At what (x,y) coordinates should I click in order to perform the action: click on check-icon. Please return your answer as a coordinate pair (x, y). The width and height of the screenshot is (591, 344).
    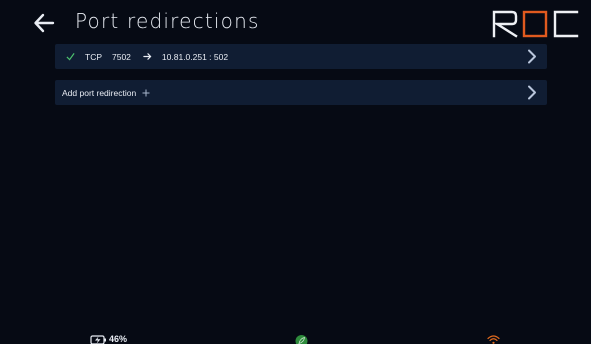
    Looking at the image, I should click on (70, 57).